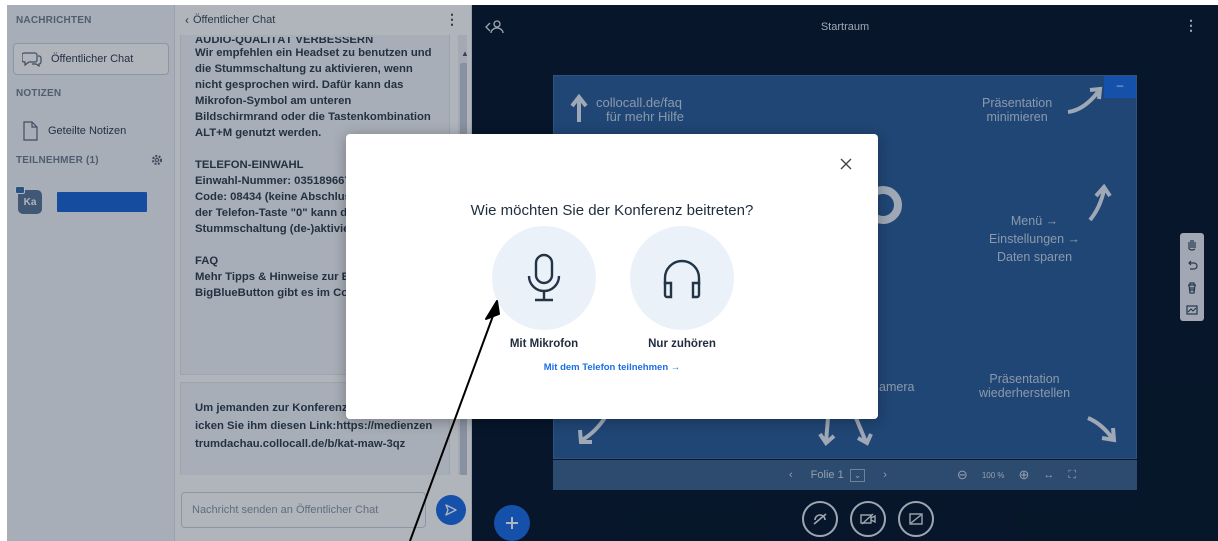  I want to click on microphone-option-circle, so click(544, 278).